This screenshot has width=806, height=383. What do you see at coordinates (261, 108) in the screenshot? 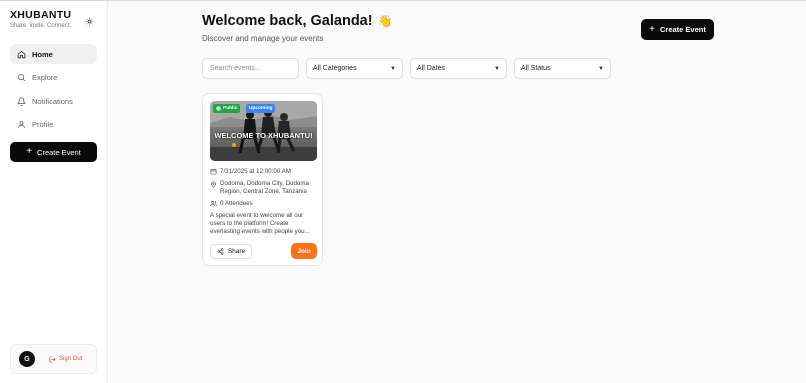
I see `upcoming-badge: Upcoming` at bounding box center [261, 108].